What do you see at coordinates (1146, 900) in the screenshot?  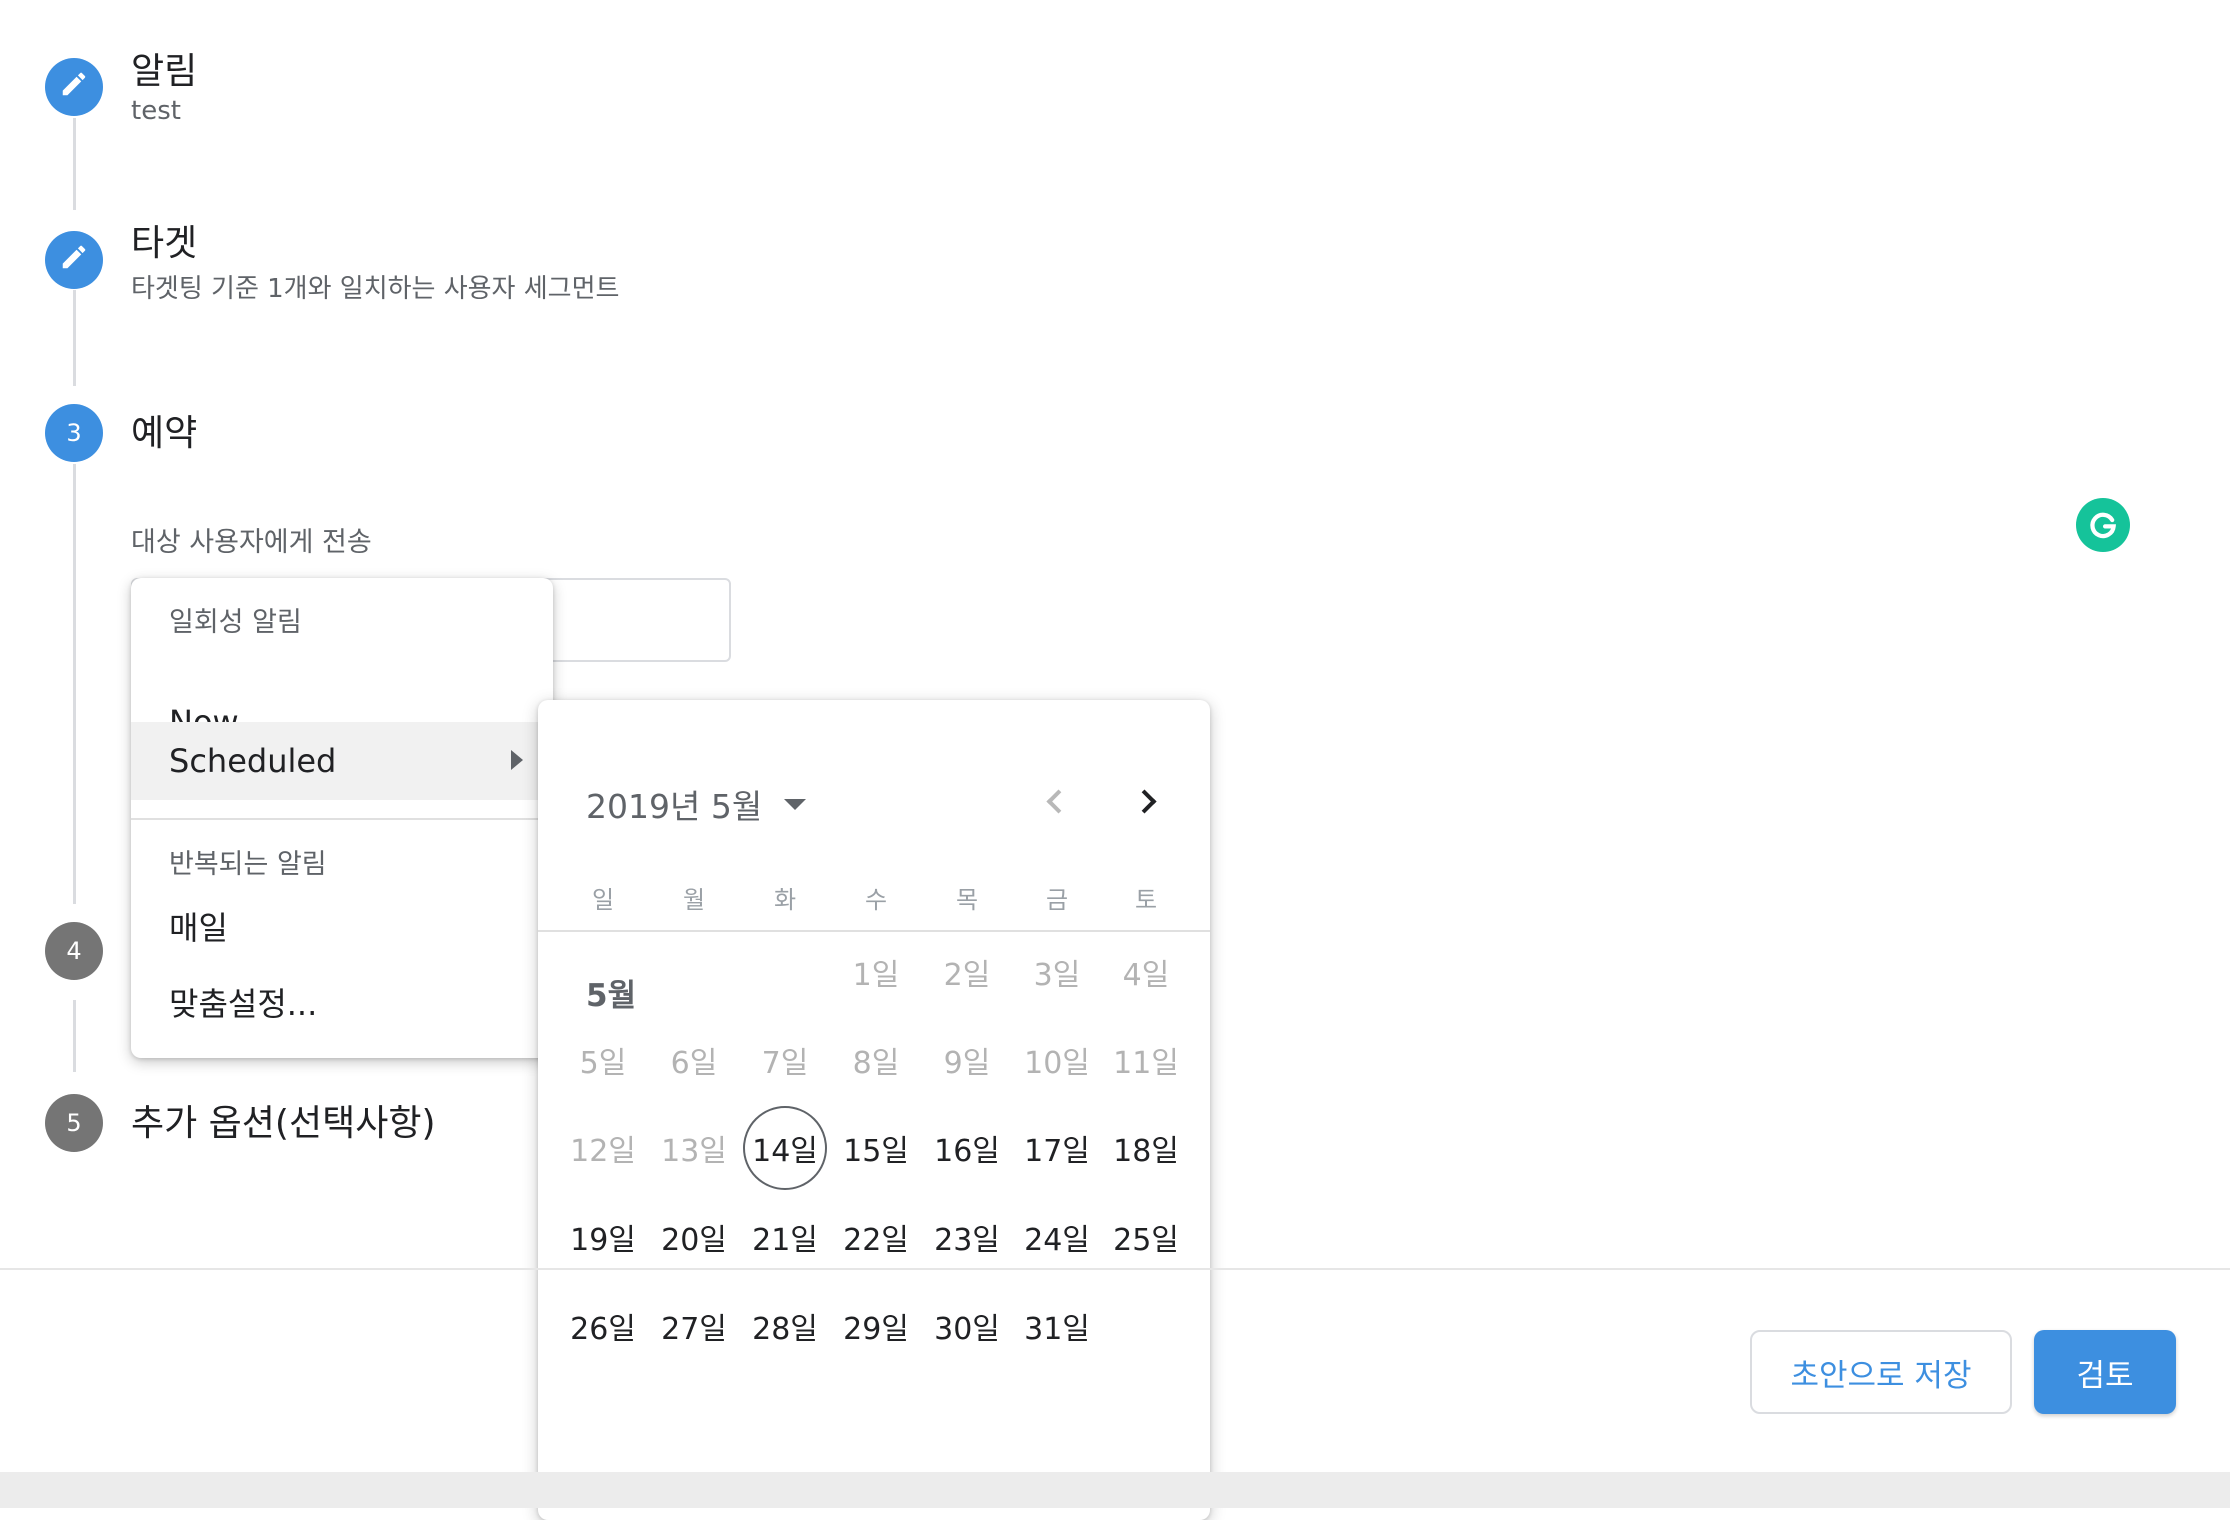 I see `weekday-label: 토` at bounding box center [1146, 900].